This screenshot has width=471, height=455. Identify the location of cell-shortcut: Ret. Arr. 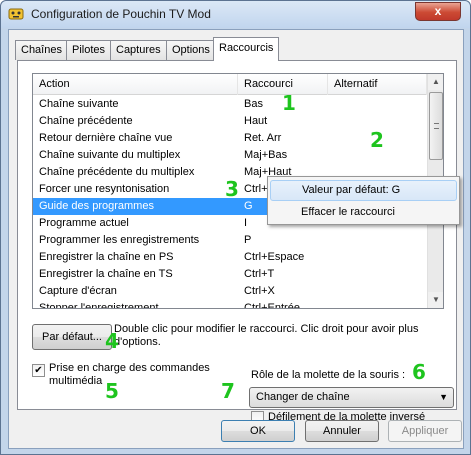
(263, 138).